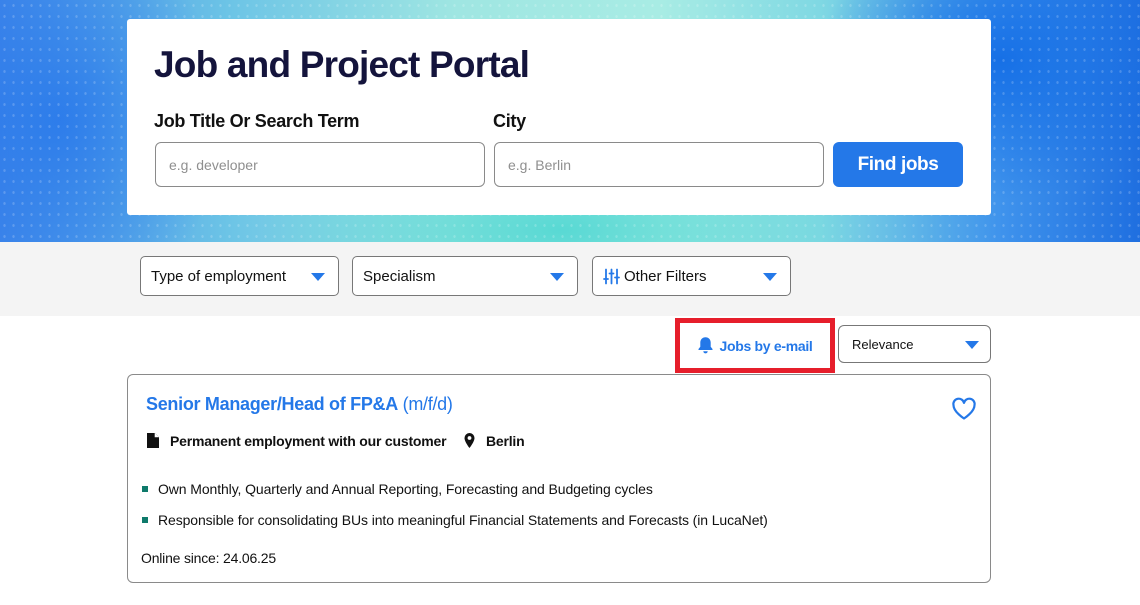 This screenshot has width=1140, height=605. I want to click on employment-type-dropdown: Type of employment, so click(239, 276).